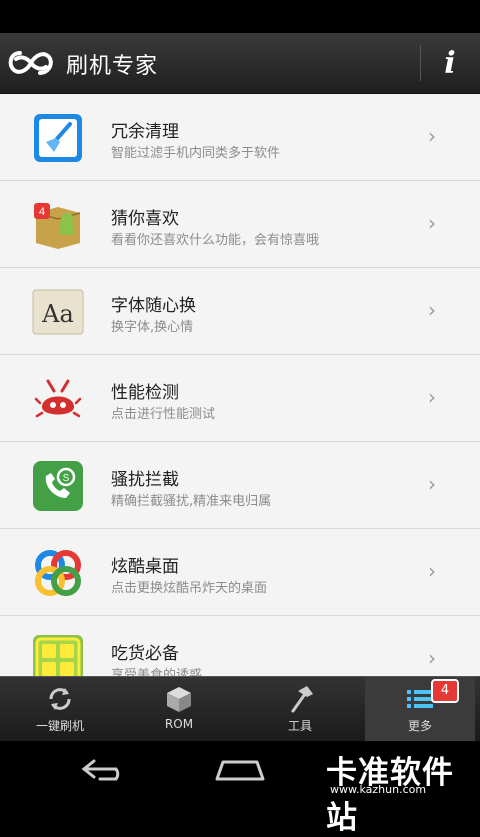 The image size is (480, 837). I want to click on item-title: 性能检测, so click(145, 393).